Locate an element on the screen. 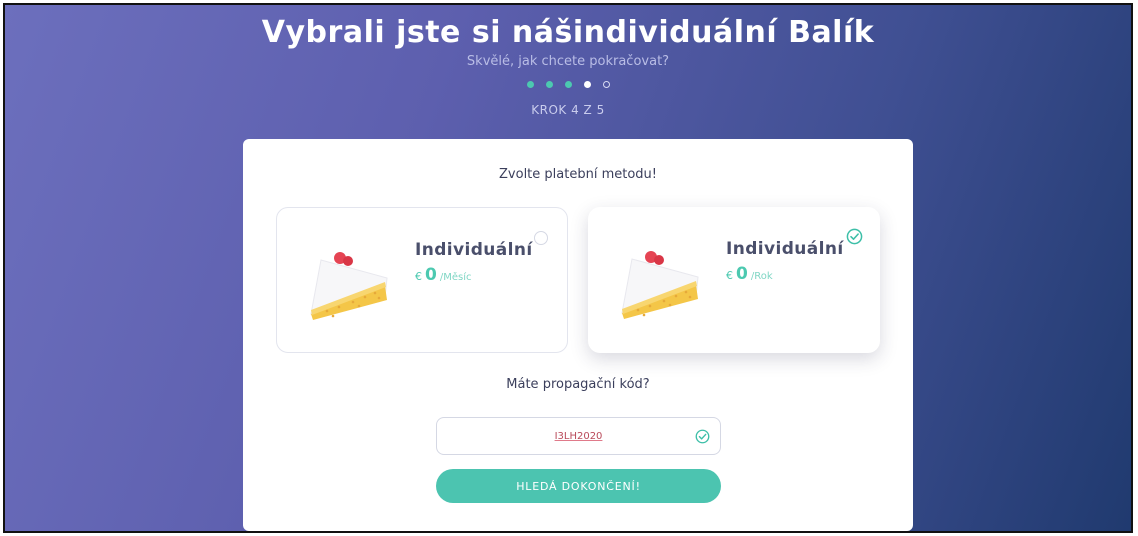 This screenshot has height=536, width=1138. step-progress-dots is located at coordinates (568, 84).